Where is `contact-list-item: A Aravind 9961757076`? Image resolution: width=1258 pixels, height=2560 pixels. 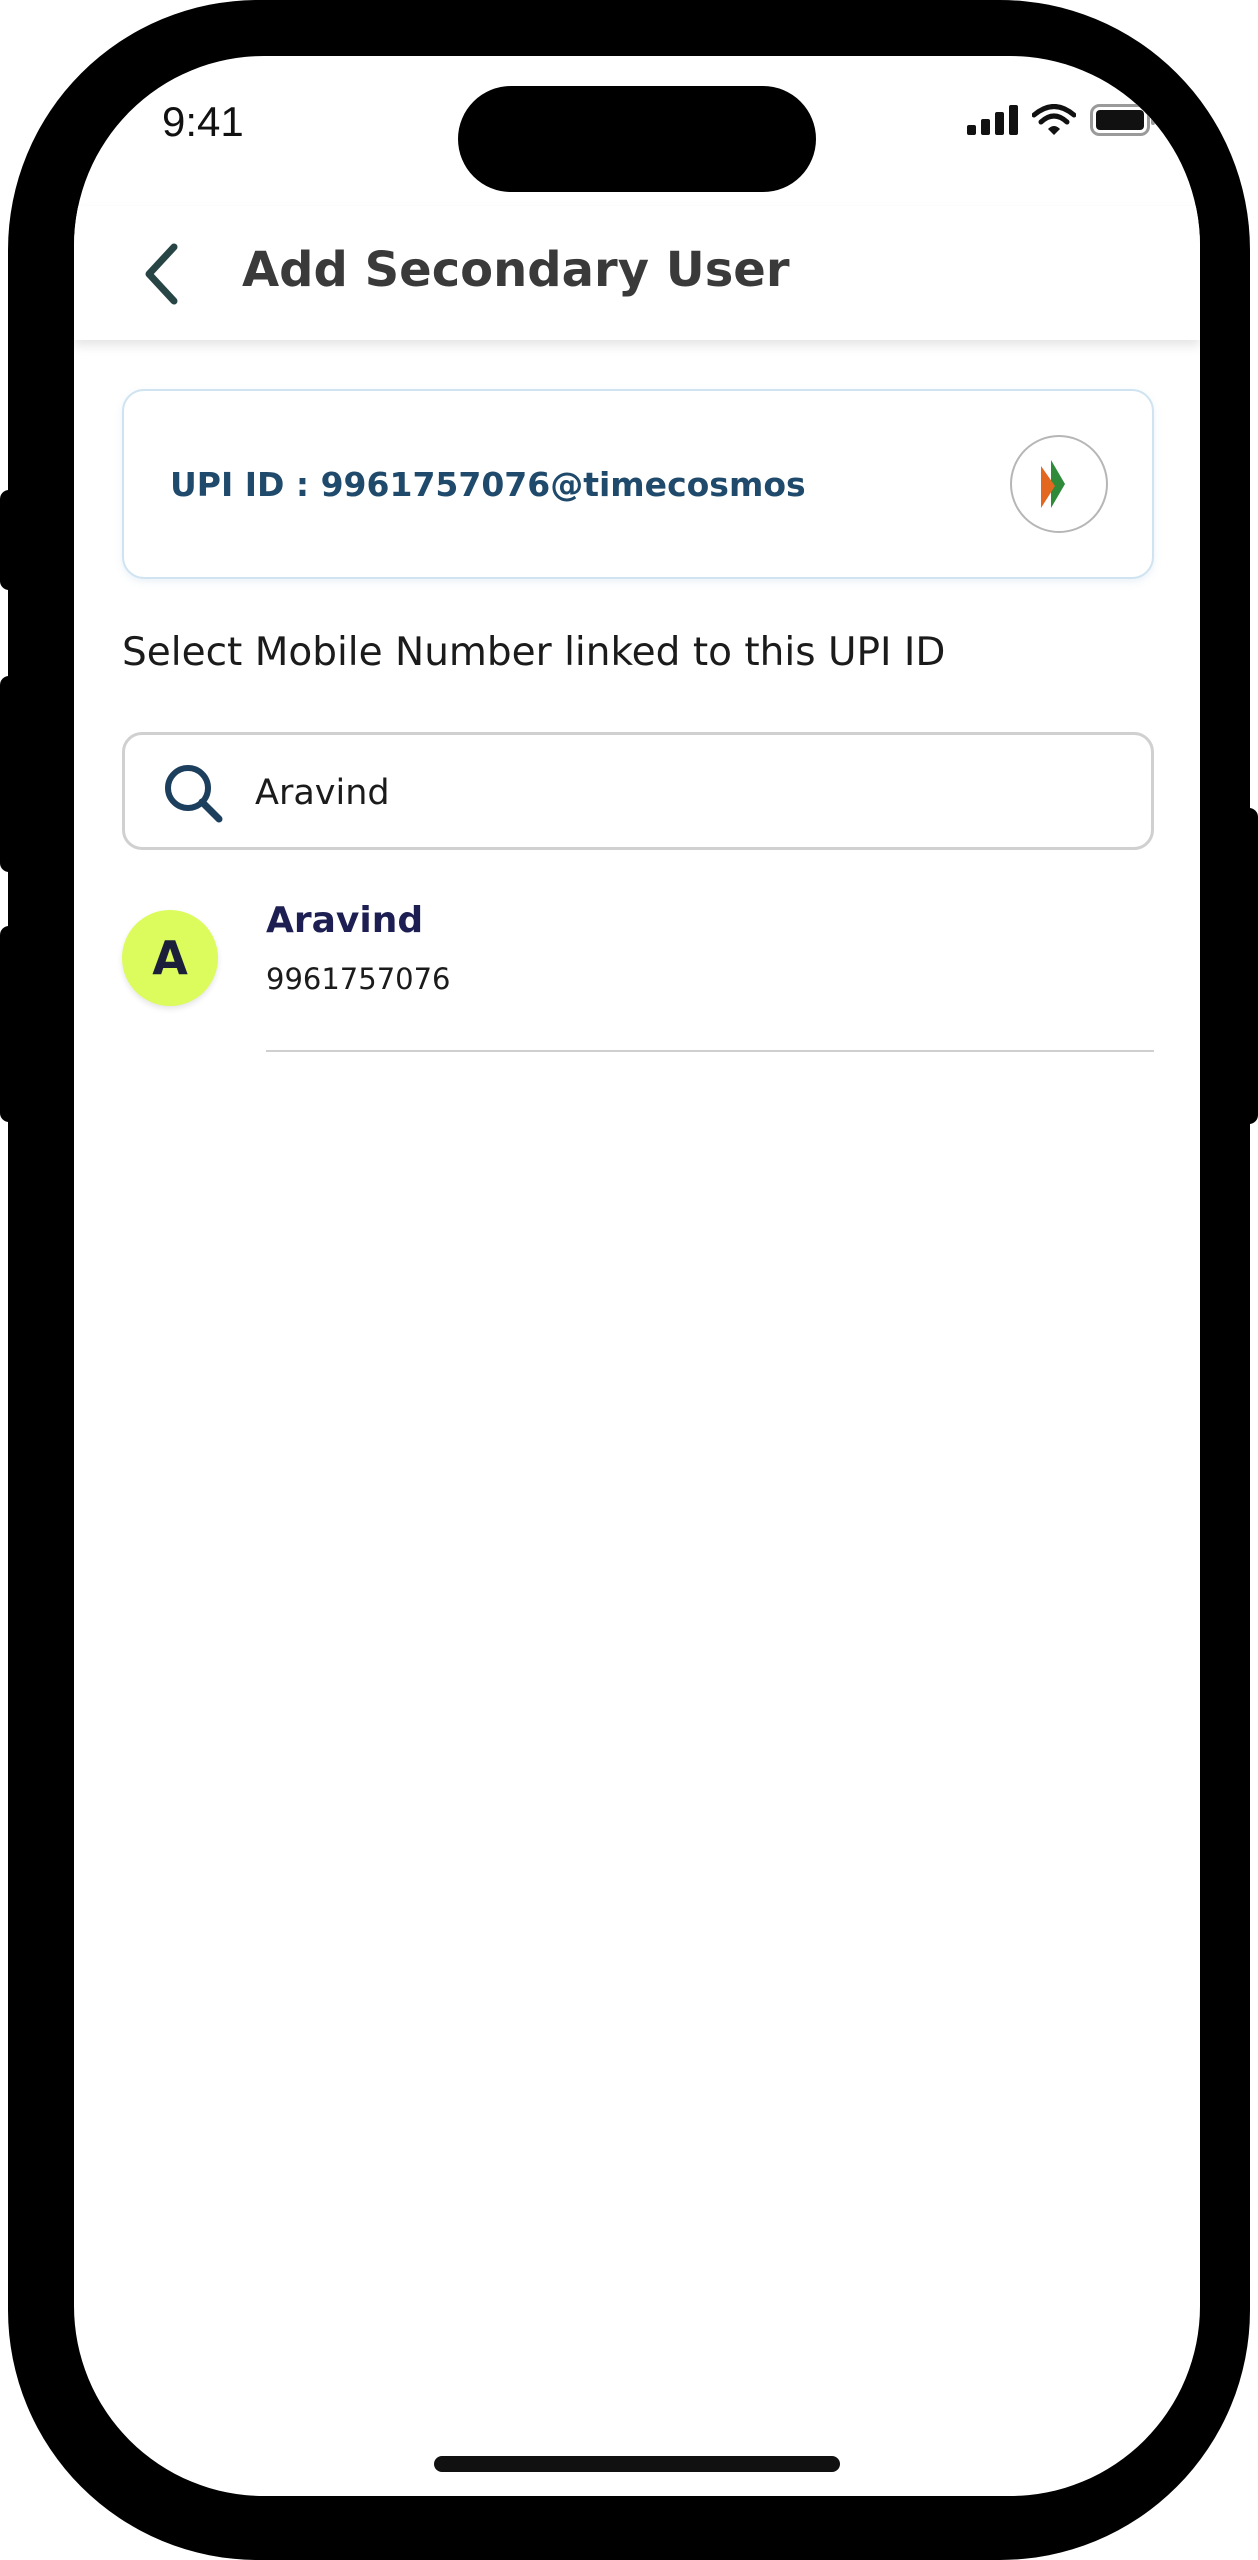 contact-list-item: A Aravind 9961757076 is located at coordinates (638, 977).